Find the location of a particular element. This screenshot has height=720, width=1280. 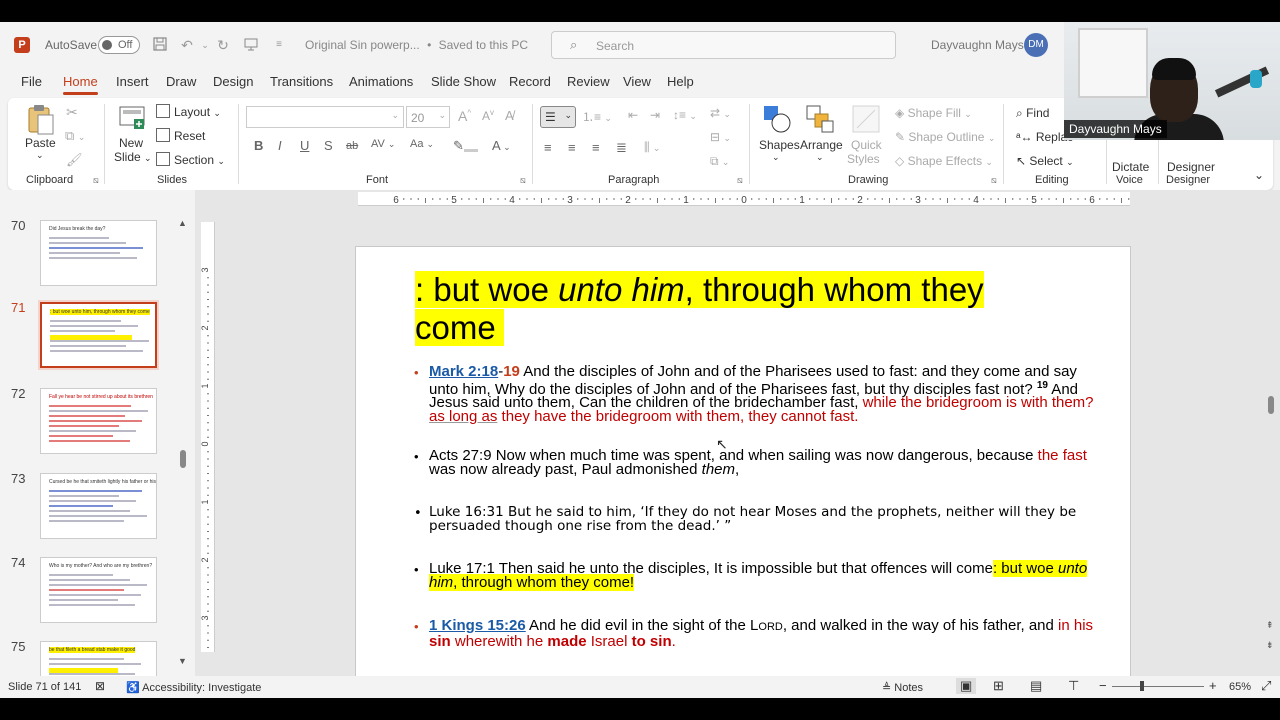

thumbnails-scrollbar: ▲ ▼ is located at coordinates (183, 447).